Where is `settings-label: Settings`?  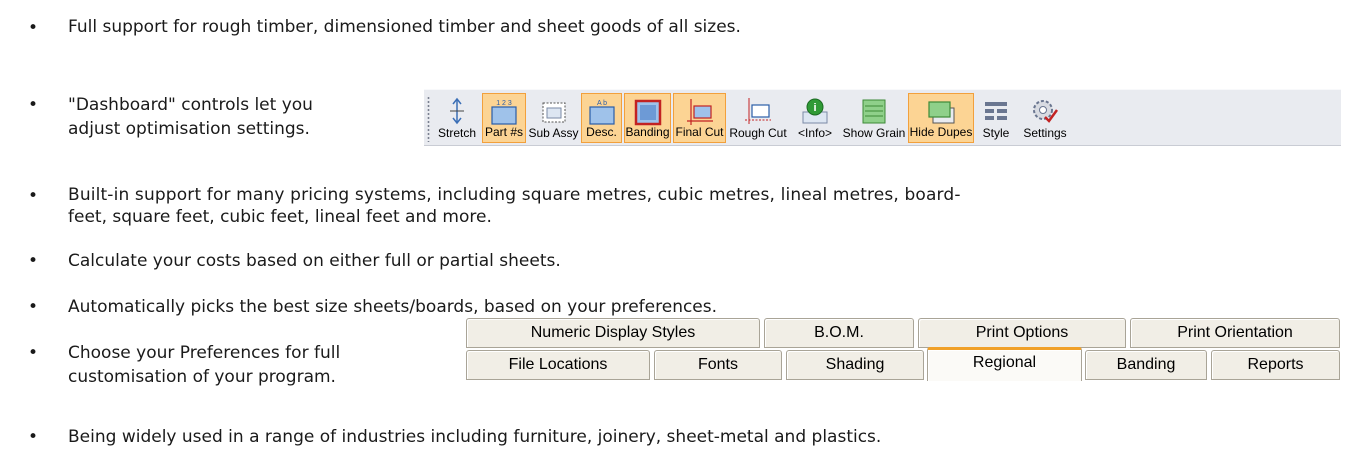 settings-label: Settings is located at coordinates (1045, 133).